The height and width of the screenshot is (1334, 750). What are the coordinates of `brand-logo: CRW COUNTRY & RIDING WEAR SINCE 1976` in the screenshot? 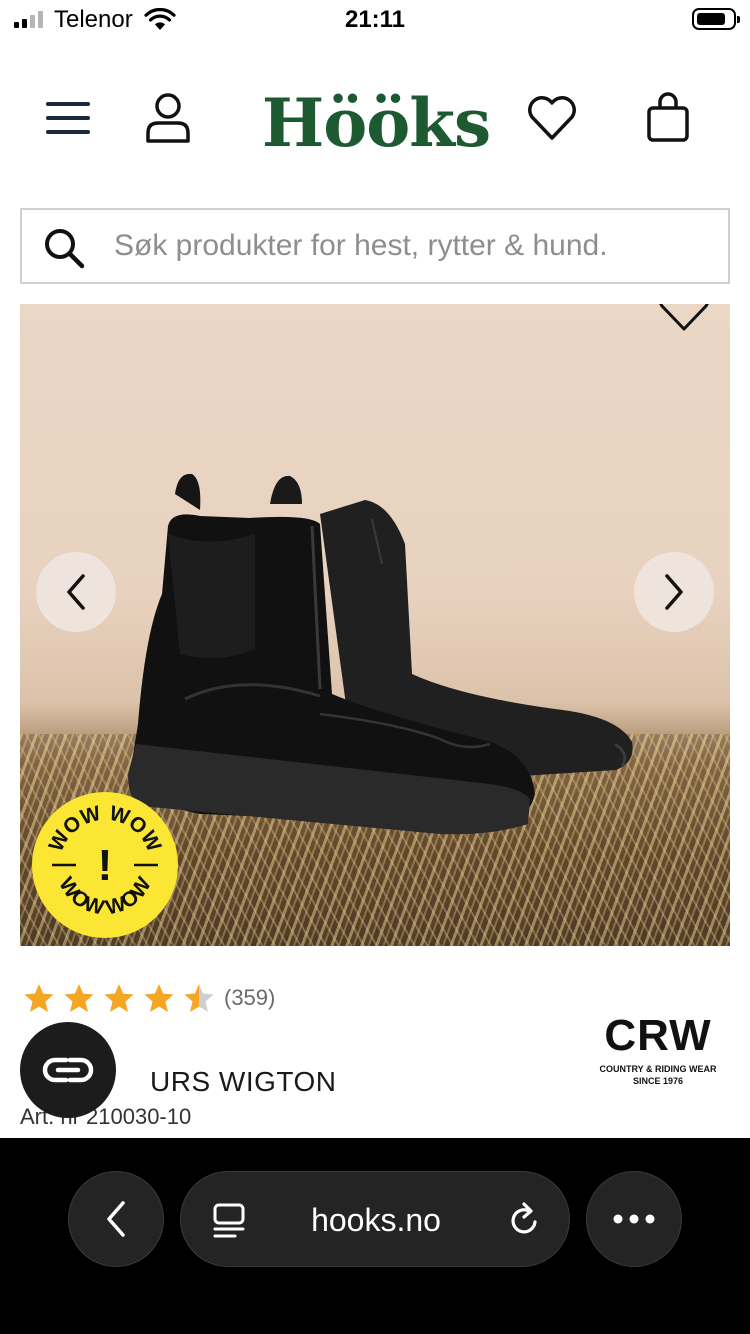 It's located at (658, 1050).